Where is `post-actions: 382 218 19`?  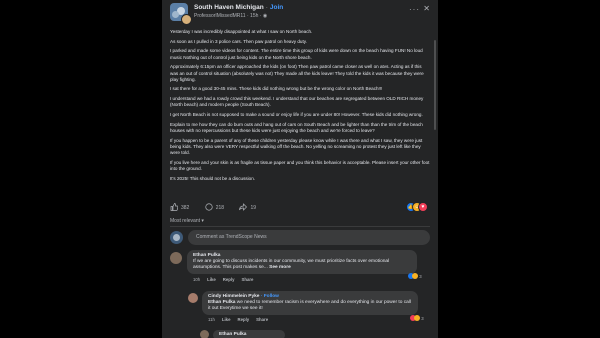 post-actions: 382 218 19 is located at coordinates (220, 208).